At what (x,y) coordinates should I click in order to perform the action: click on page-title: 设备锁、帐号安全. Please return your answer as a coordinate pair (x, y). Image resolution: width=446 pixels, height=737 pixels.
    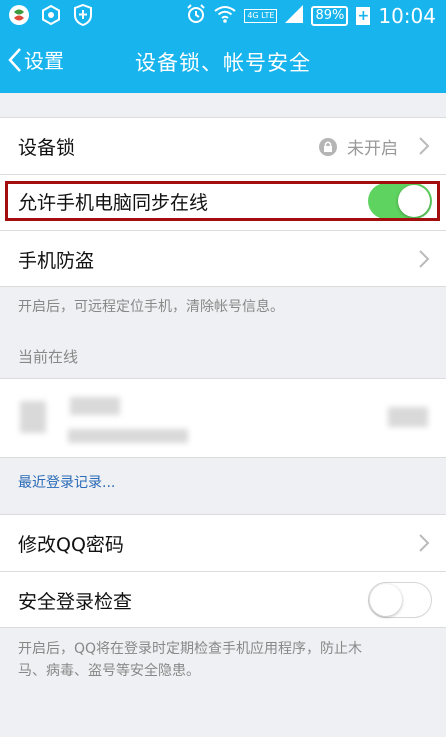
    Looking at the image, I should click on (223, 63).